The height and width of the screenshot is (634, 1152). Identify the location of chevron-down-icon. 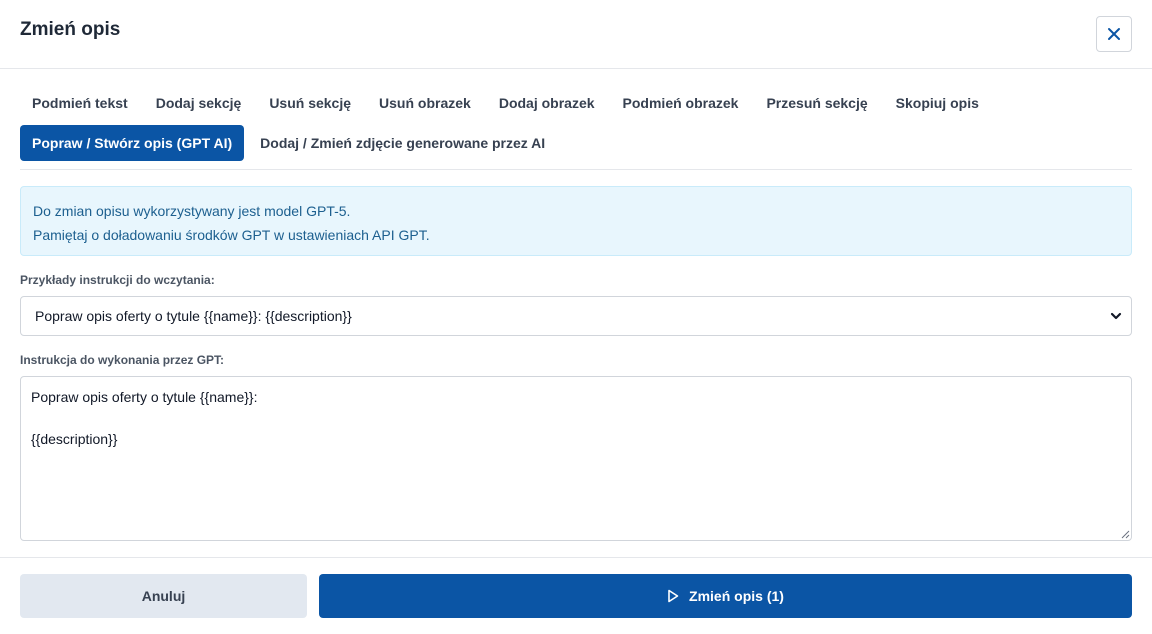
(1116, 316).